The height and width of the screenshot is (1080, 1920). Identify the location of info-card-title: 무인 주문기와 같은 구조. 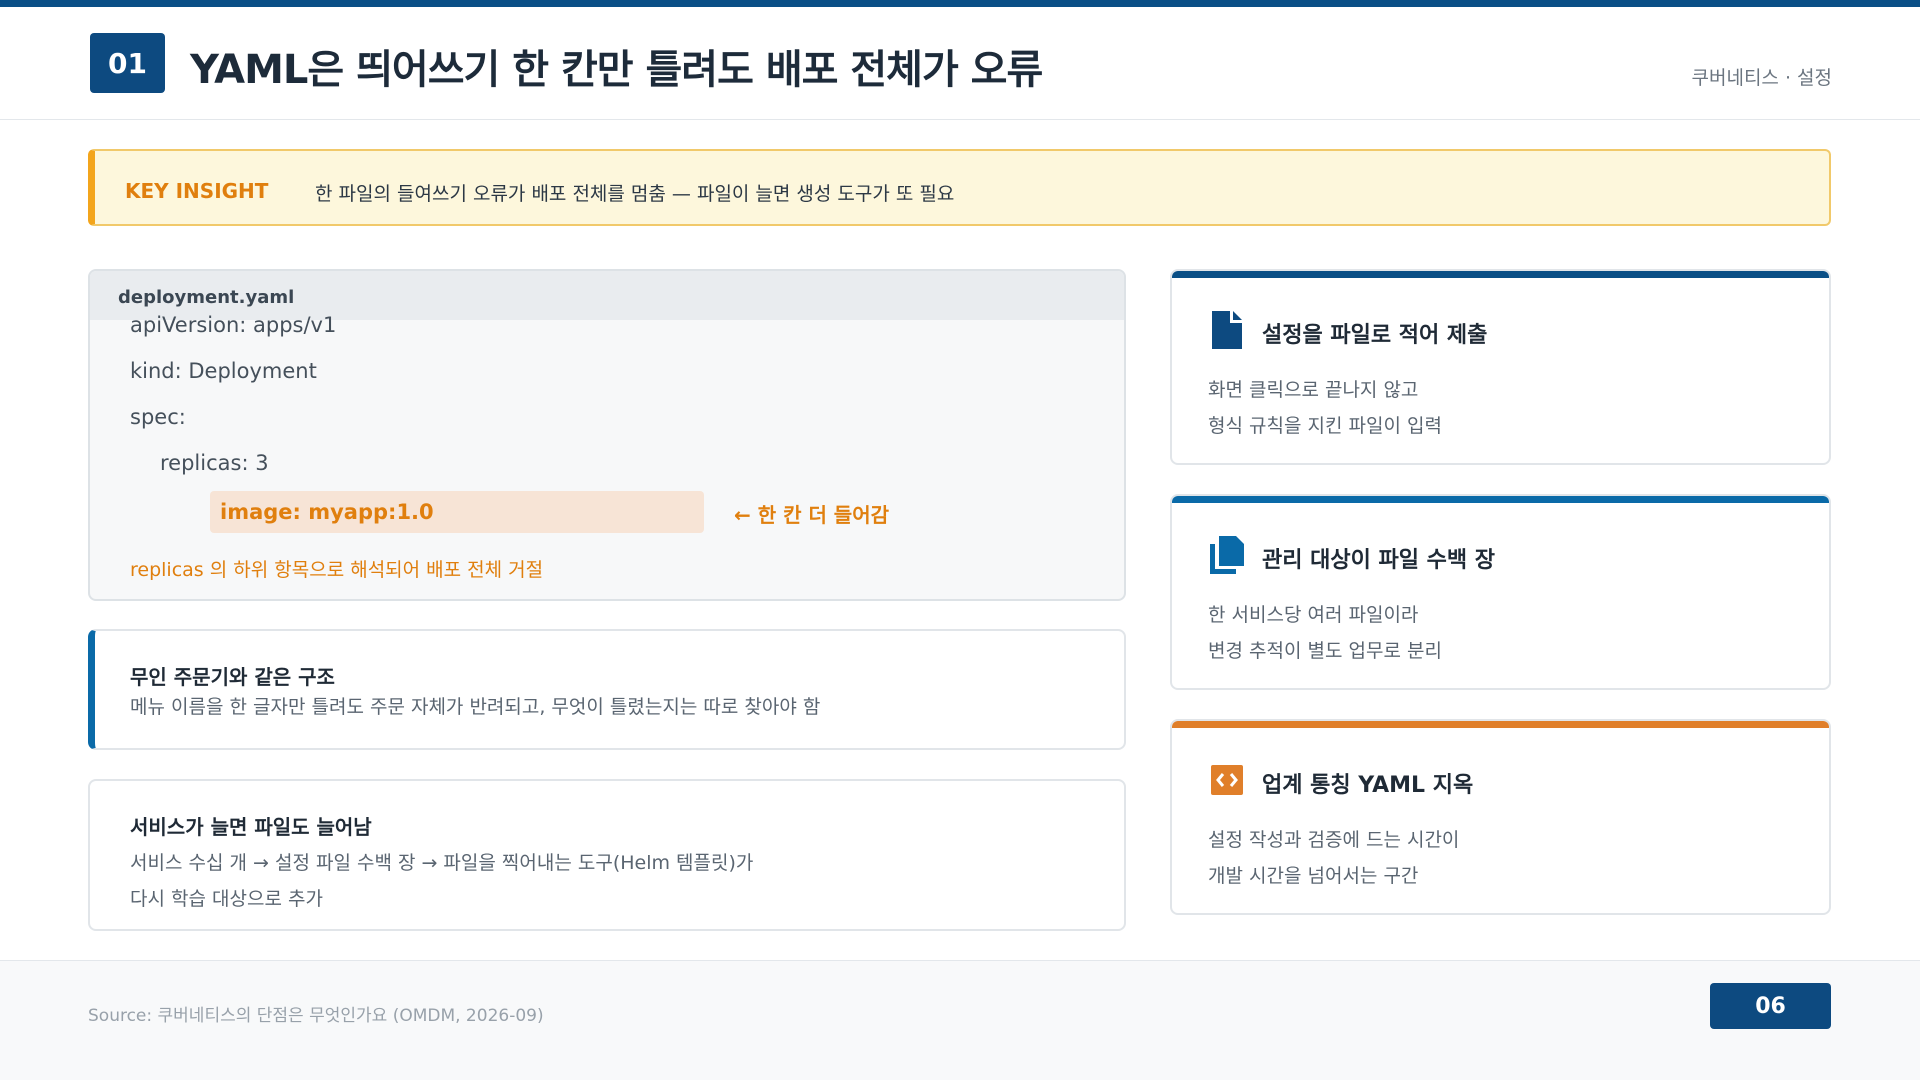
(232, 677).